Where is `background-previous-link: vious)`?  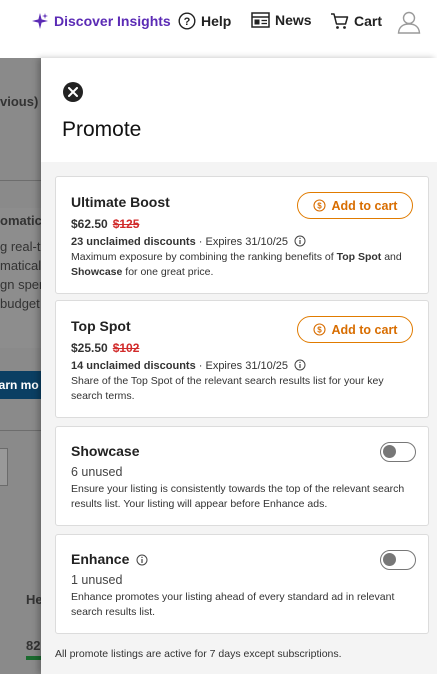 background-previous-link: vious) is located at coordinates (19, 101).